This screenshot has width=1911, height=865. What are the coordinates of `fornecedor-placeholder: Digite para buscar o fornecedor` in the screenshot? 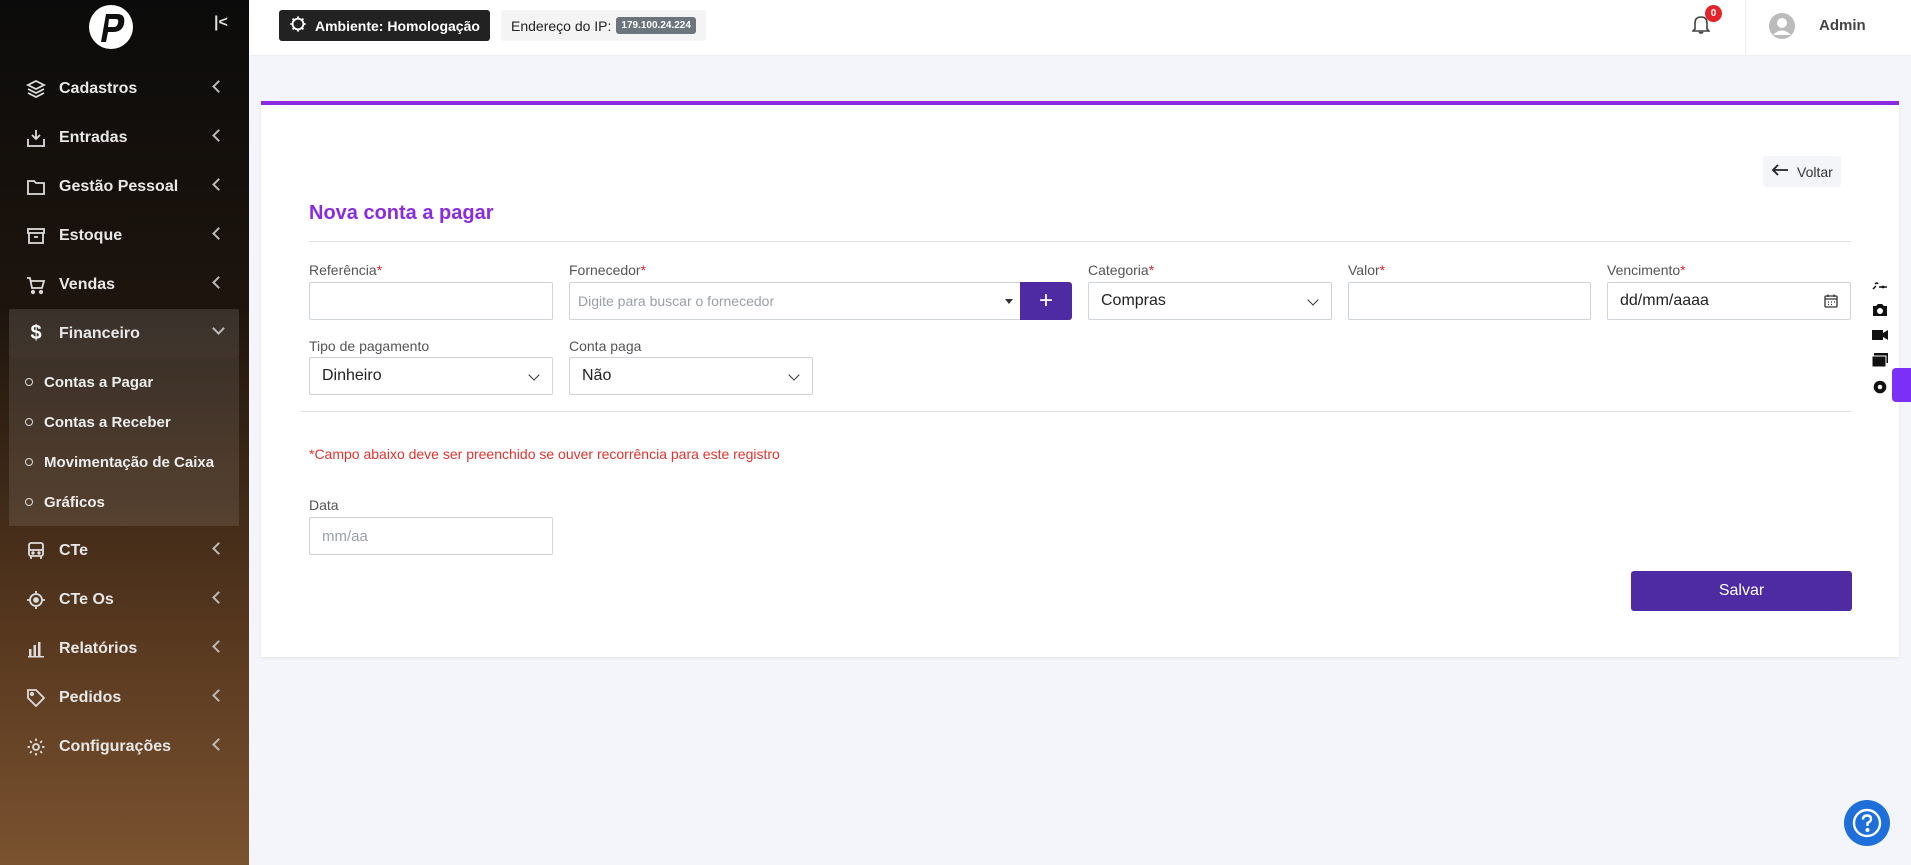 It's located at (676, 301).